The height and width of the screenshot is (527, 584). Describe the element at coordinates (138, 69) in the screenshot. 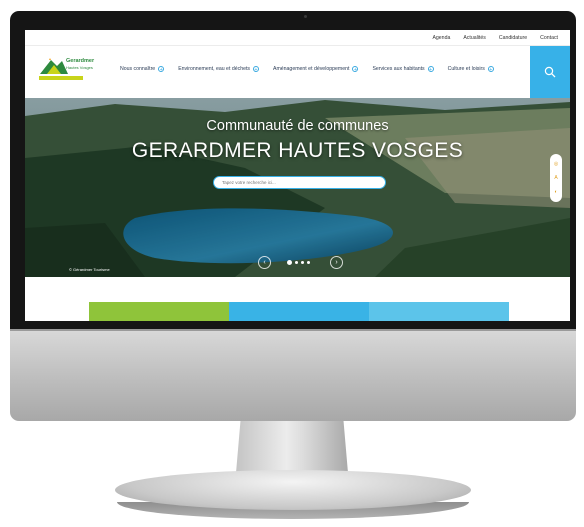

I see `nav-item-label: Nous connaître` at that location.